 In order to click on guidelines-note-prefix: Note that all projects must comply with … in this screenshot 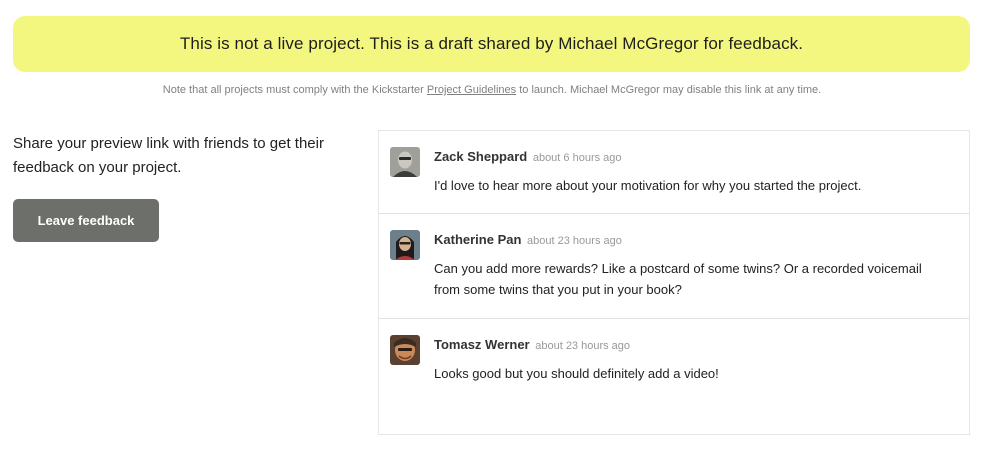, I will do `click(294, 90)`.